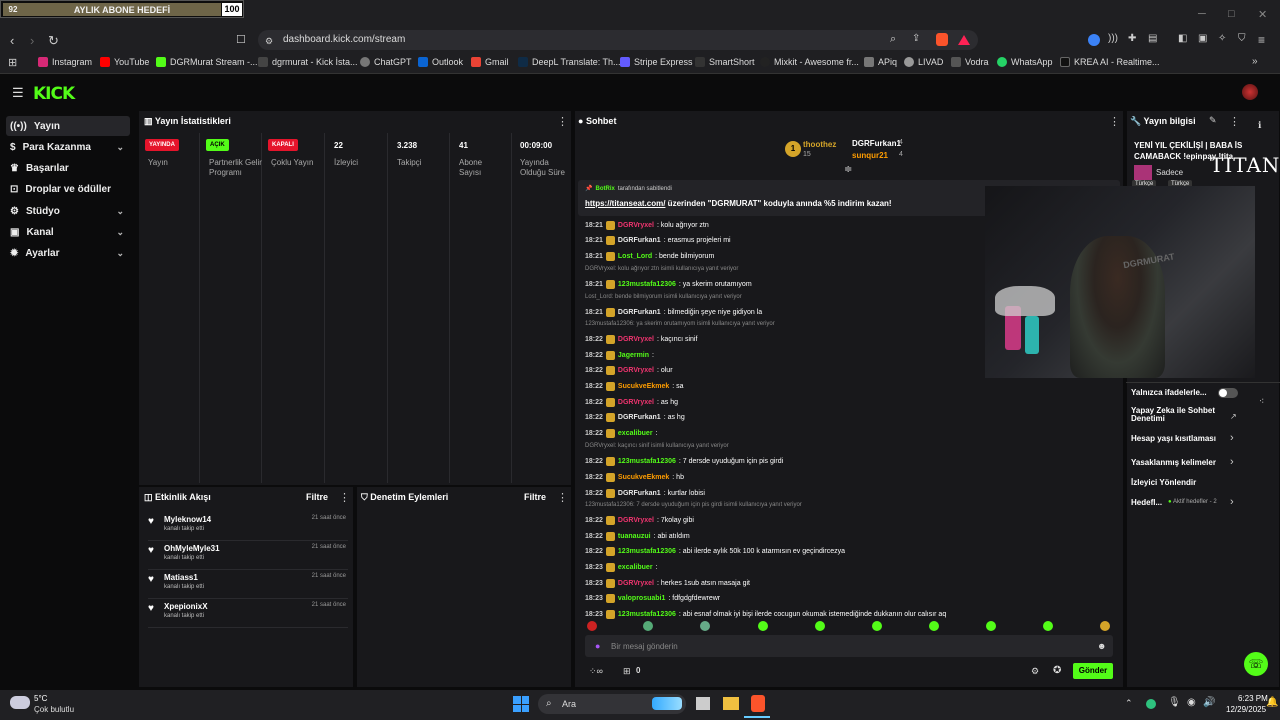 Image resolution: width=1280 pixels, height=720 pixels. I want to click on sidebar-item-droplar: ⊡ Droplar ve ödüller, so click(68, 189).